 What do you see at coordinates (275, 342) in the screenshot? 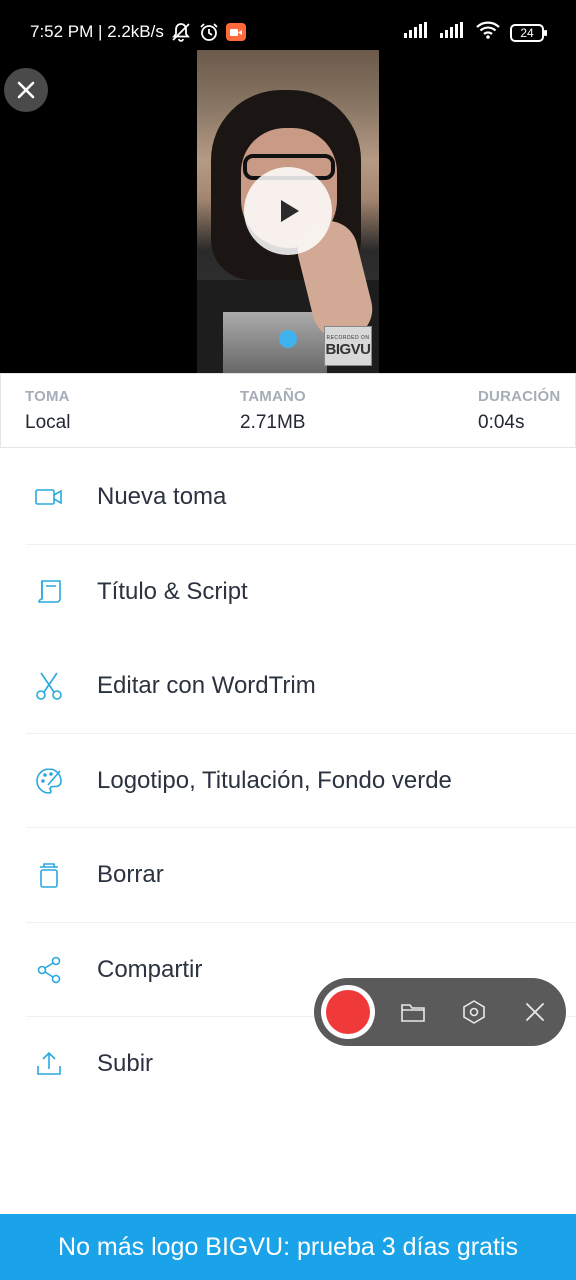
I see `video-shirt-print` at bounding box center [275, 342].